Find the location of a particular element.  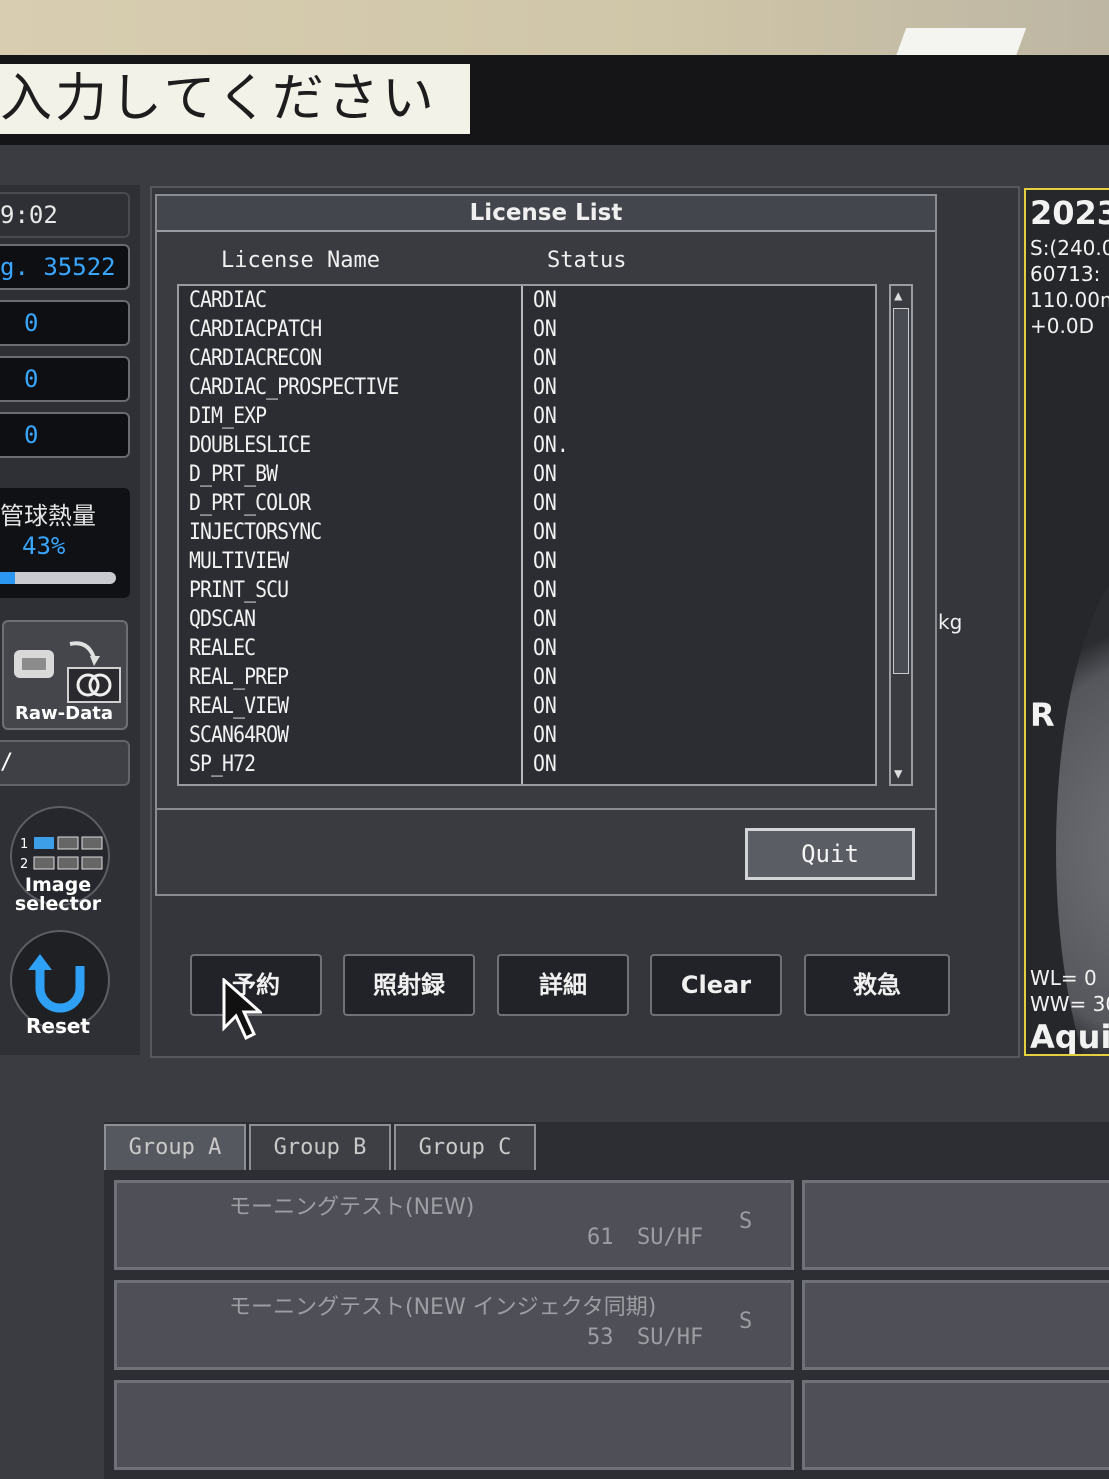

license-name: DOUBLESLICE is located at coordinates (250, 445).